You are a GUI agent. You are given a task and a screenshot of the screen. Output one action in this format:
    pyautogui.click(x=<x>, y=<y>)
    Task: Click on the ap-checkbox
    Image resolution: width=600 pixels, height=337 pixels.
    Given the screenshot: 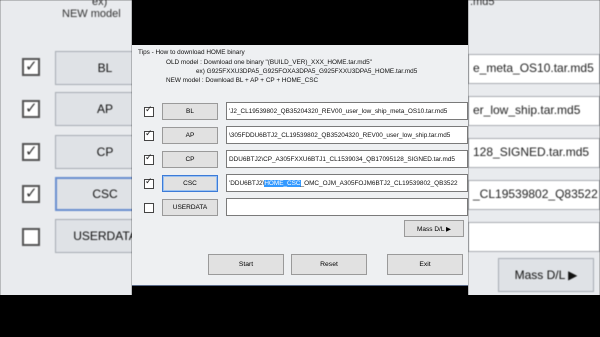 What is the action you would take?
    pyautogui.click(x=149, y=135)
    